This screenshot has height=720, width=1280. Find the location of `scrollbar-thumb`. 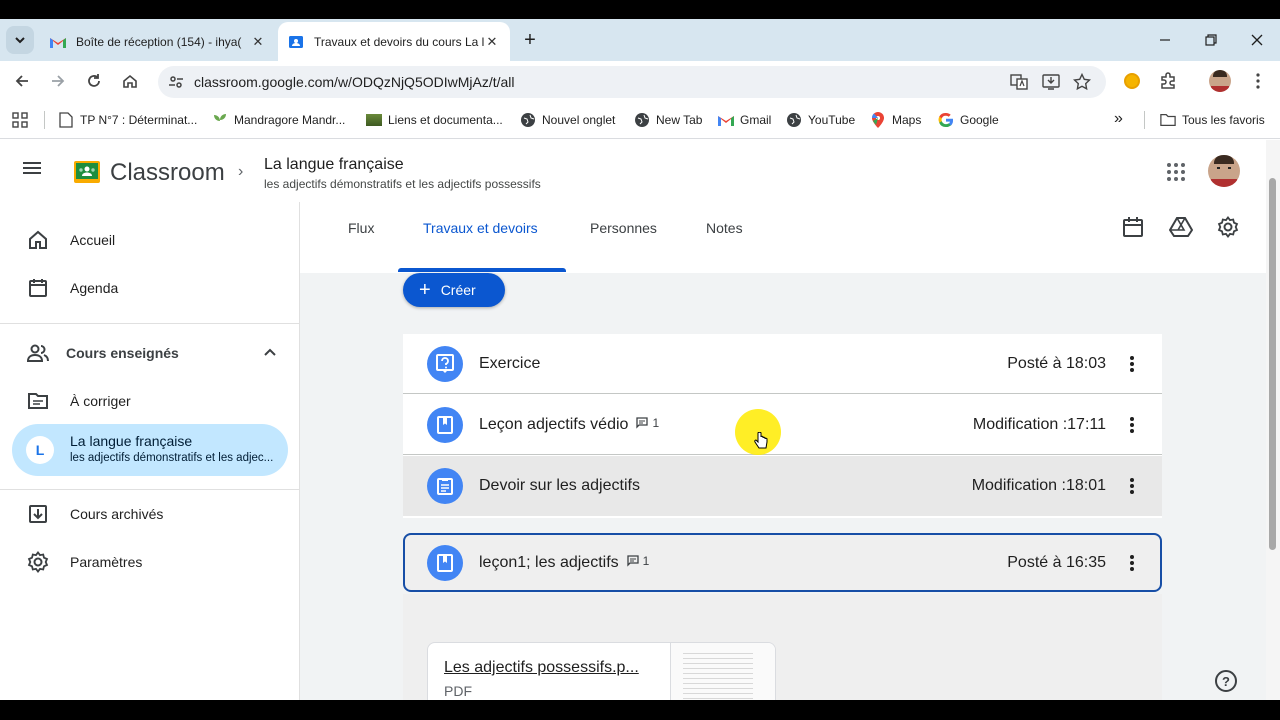

scrollbar-thumb is located at coordinates (1272, 364).